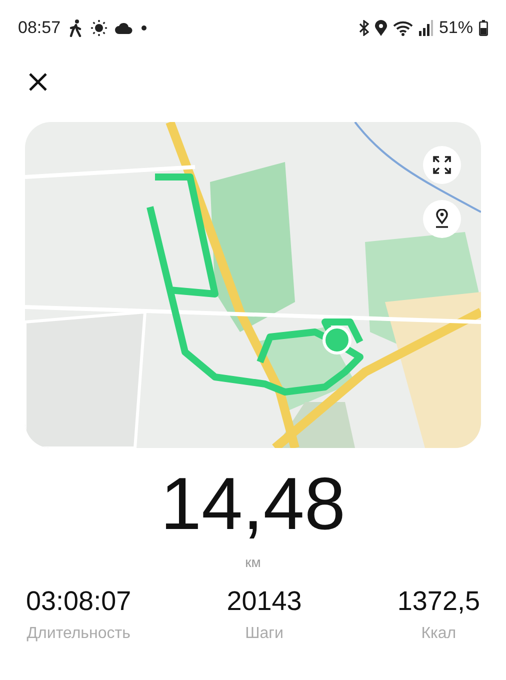  Describe the element at coordinates (425, 28) in the screenshot. I see `signal-icon` at that location.